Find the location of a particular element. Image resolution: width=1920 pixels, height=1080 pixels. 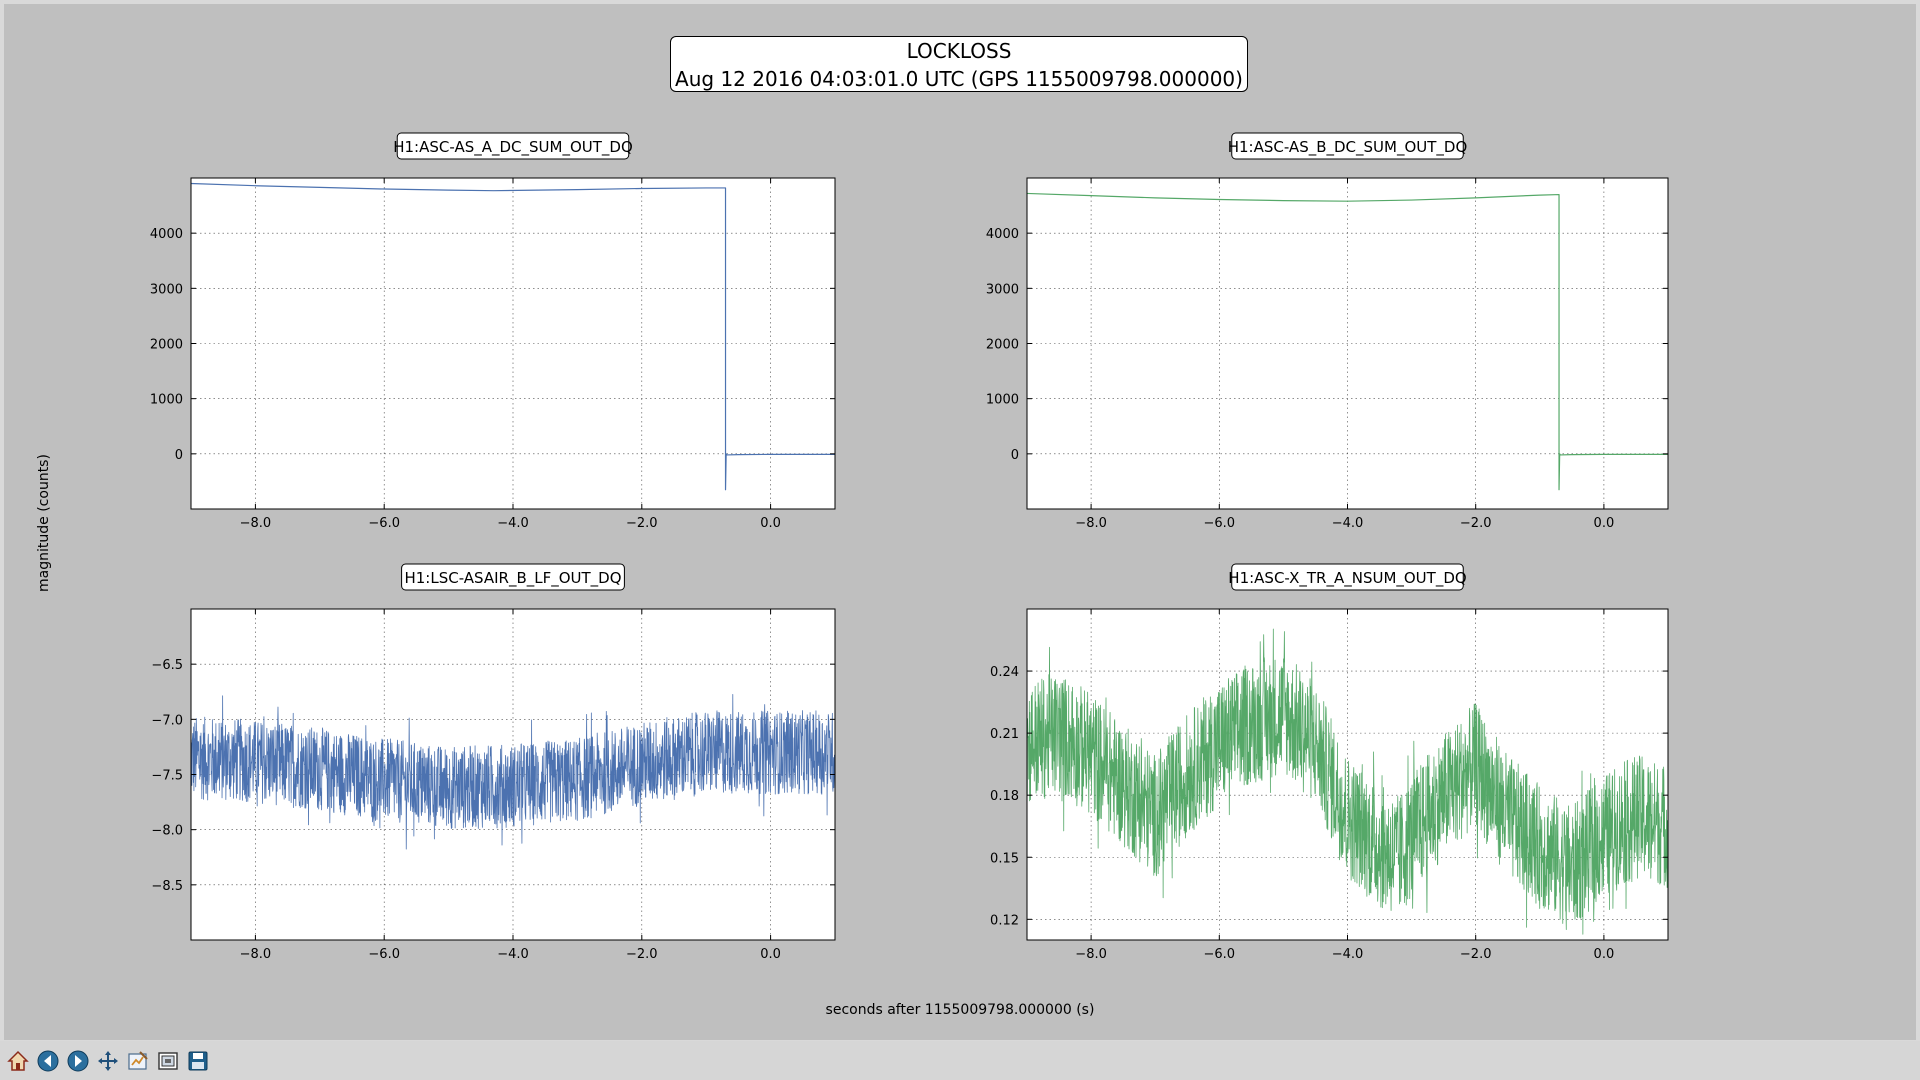

y-tick-label: −8.0 is located at coordinates (167, 831).